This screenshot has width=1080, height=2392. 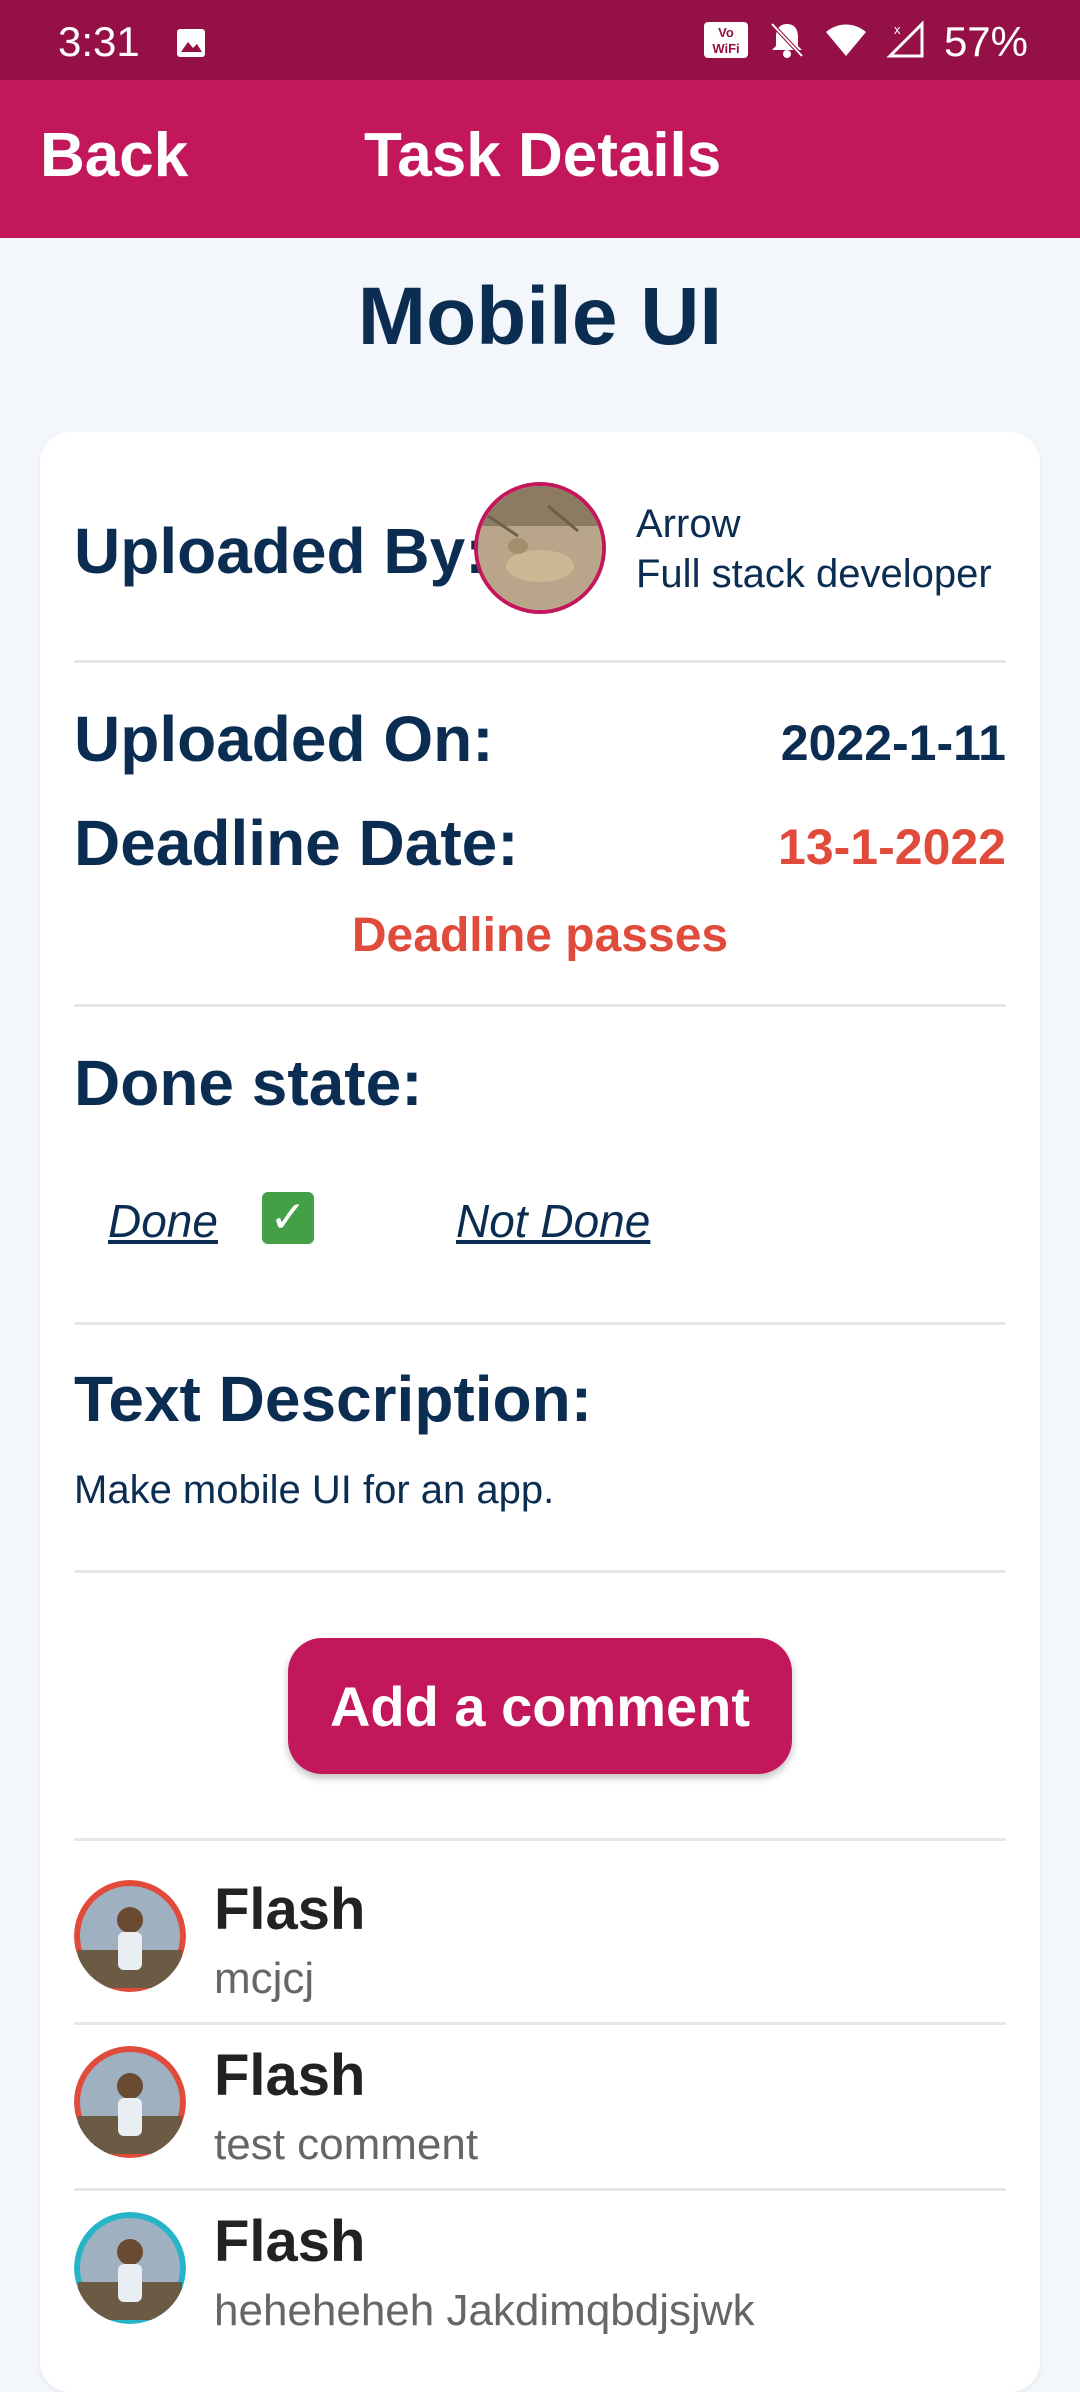 I want to click on comment-item: Flash heheheheh Jakdimqbdjsjwk, so click(x=540, y=2257).